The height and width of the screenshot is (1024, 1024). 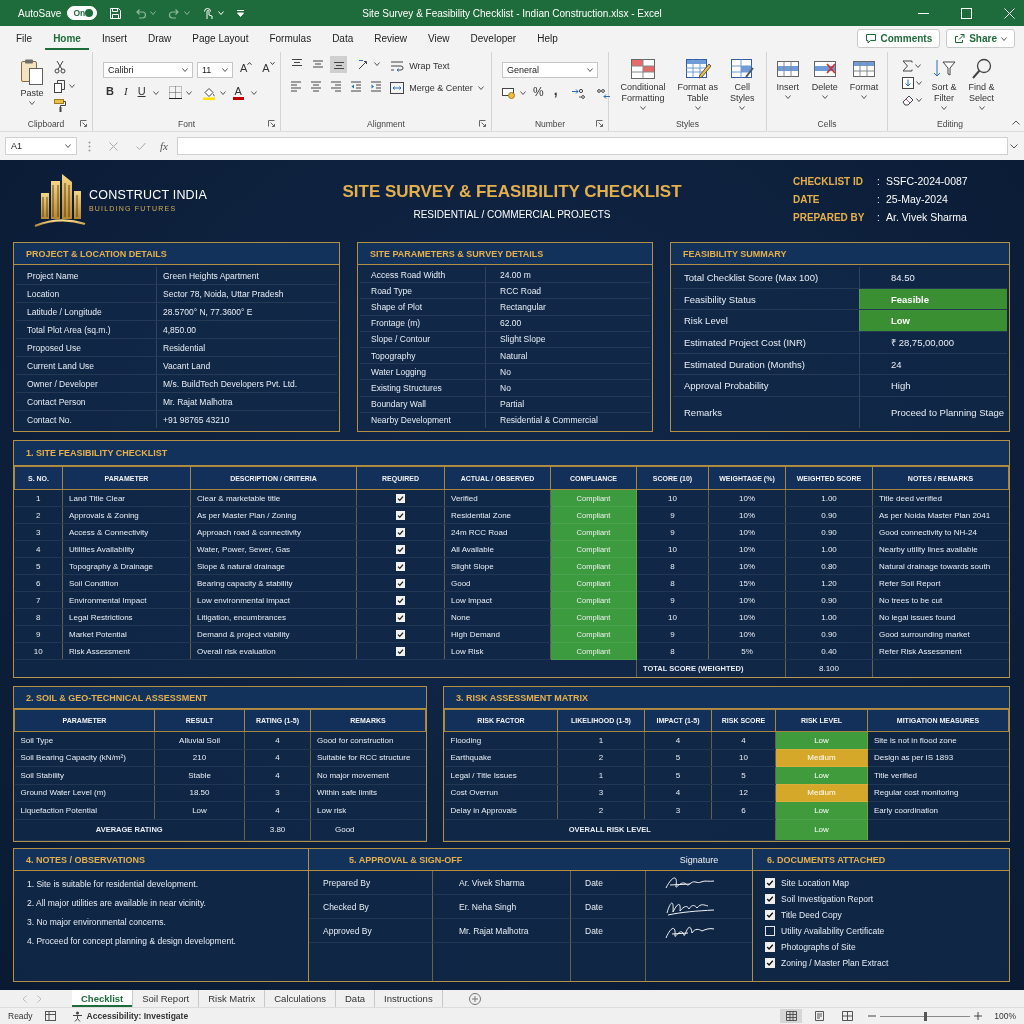 I want to click on decrease-decimal-icon, so click(x=603, y=92).